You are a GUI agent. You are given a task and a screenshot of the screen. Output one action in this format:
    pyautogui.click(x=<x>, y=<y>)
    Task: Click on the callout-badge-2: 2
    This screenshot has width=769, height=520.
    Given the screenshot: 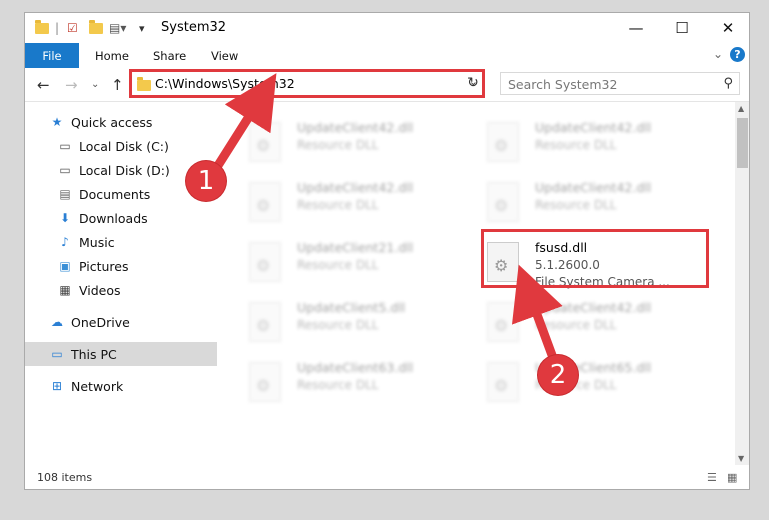 What is the action you would take?
    pyautogui.click(x=558, y=375)
    